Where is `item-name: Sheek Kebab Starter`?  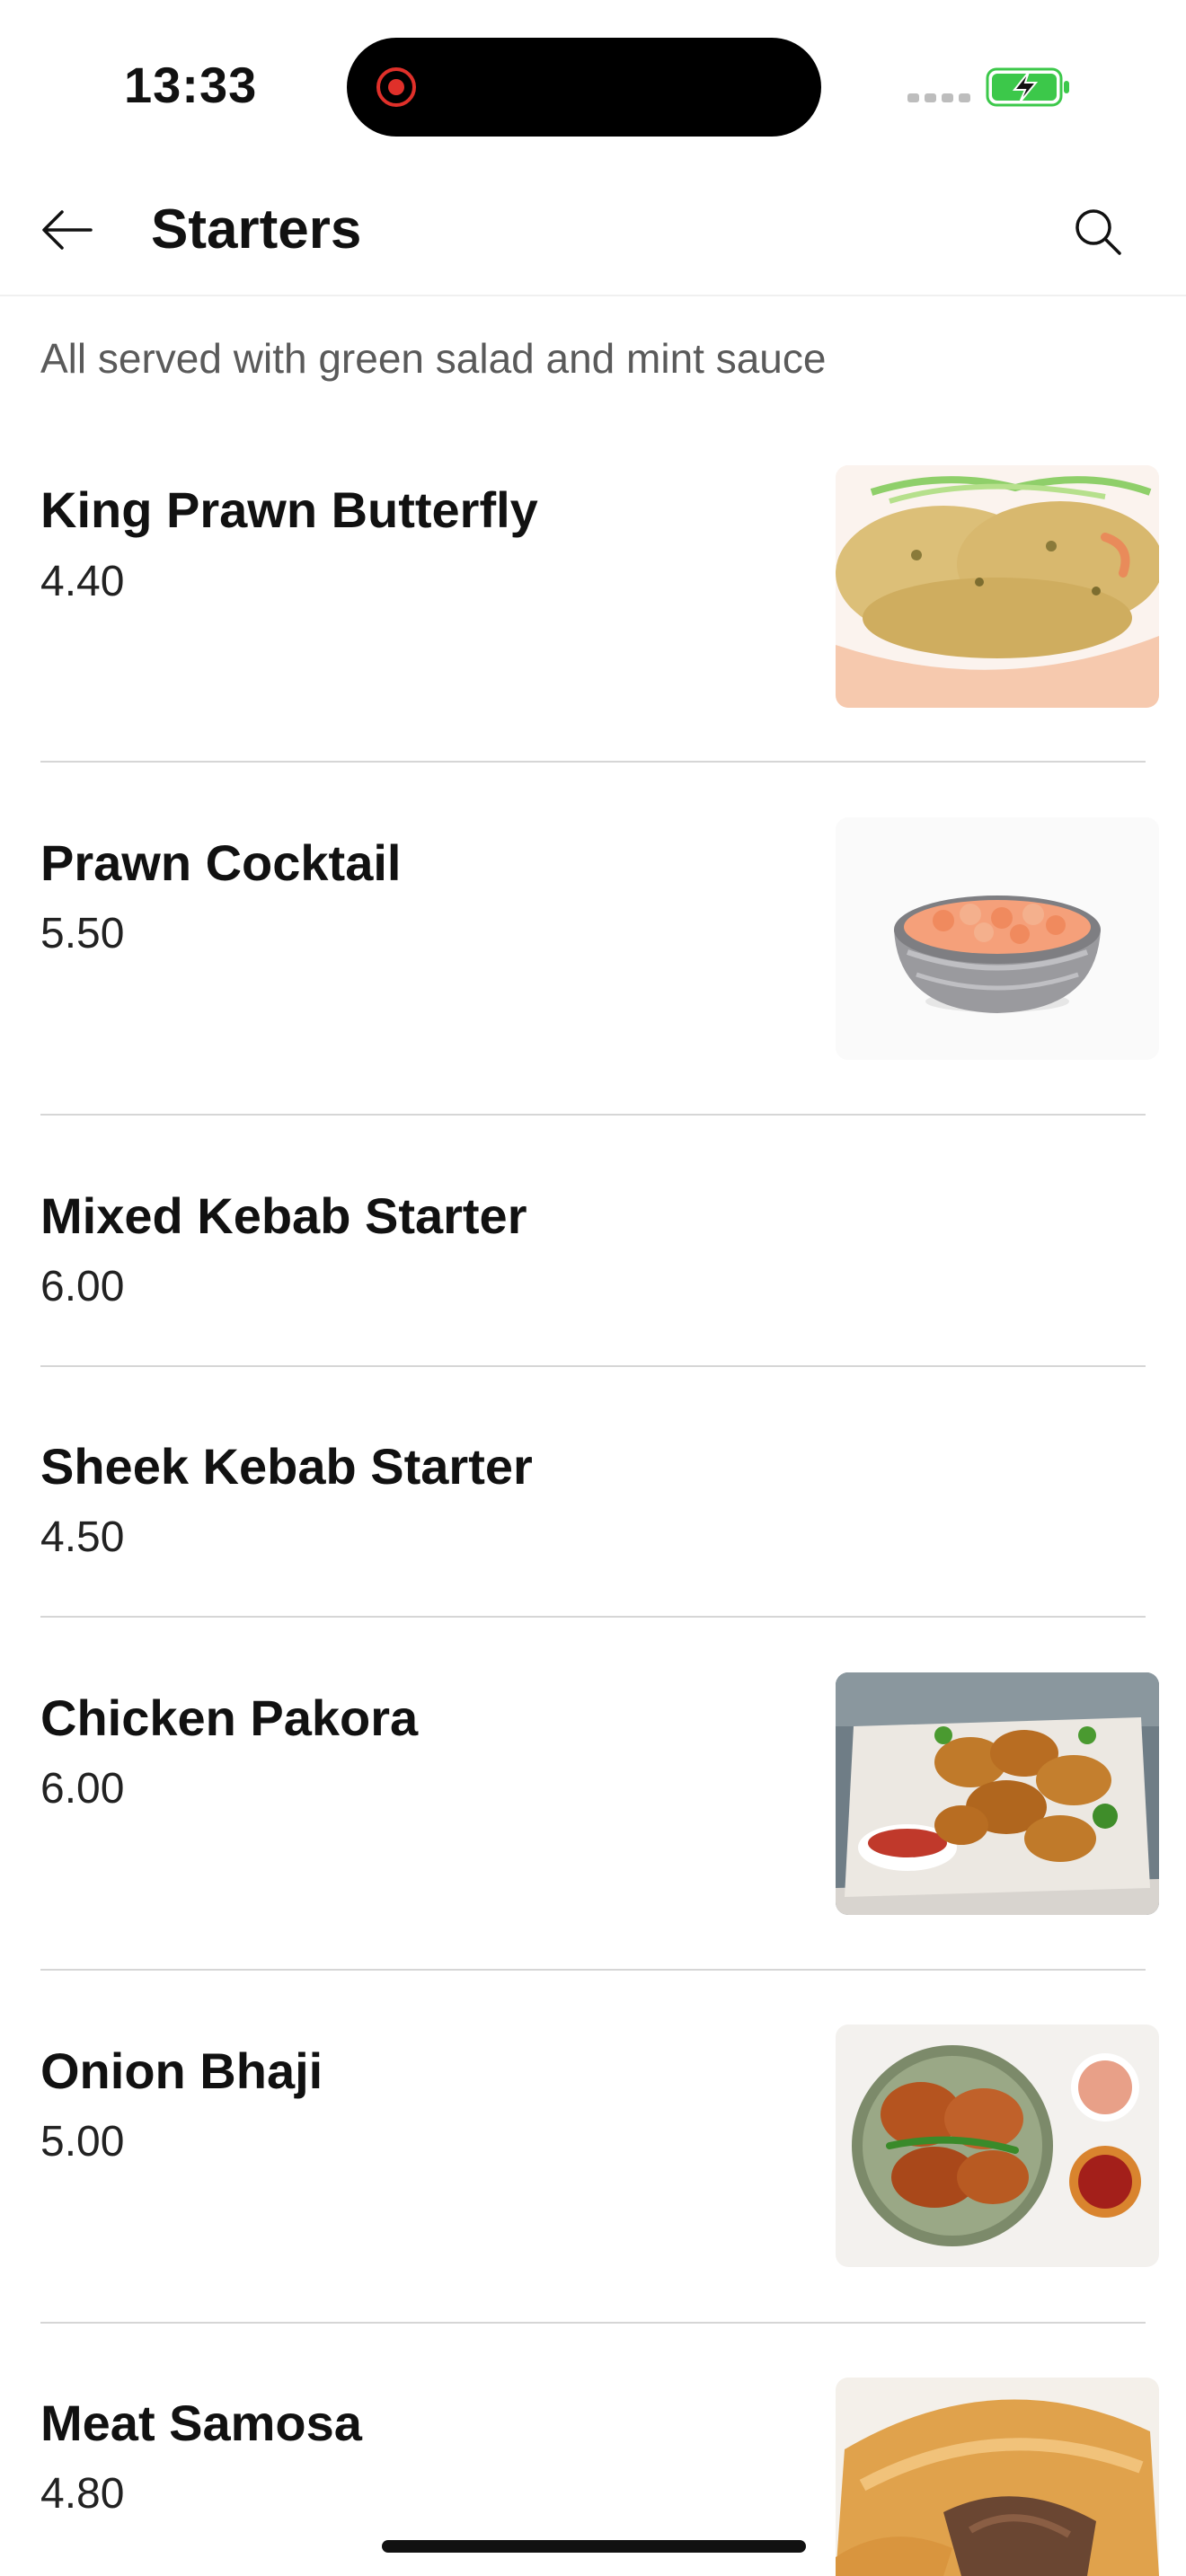
item-name: Sheek Kebab Starter is located at coordinates (286, 1466).